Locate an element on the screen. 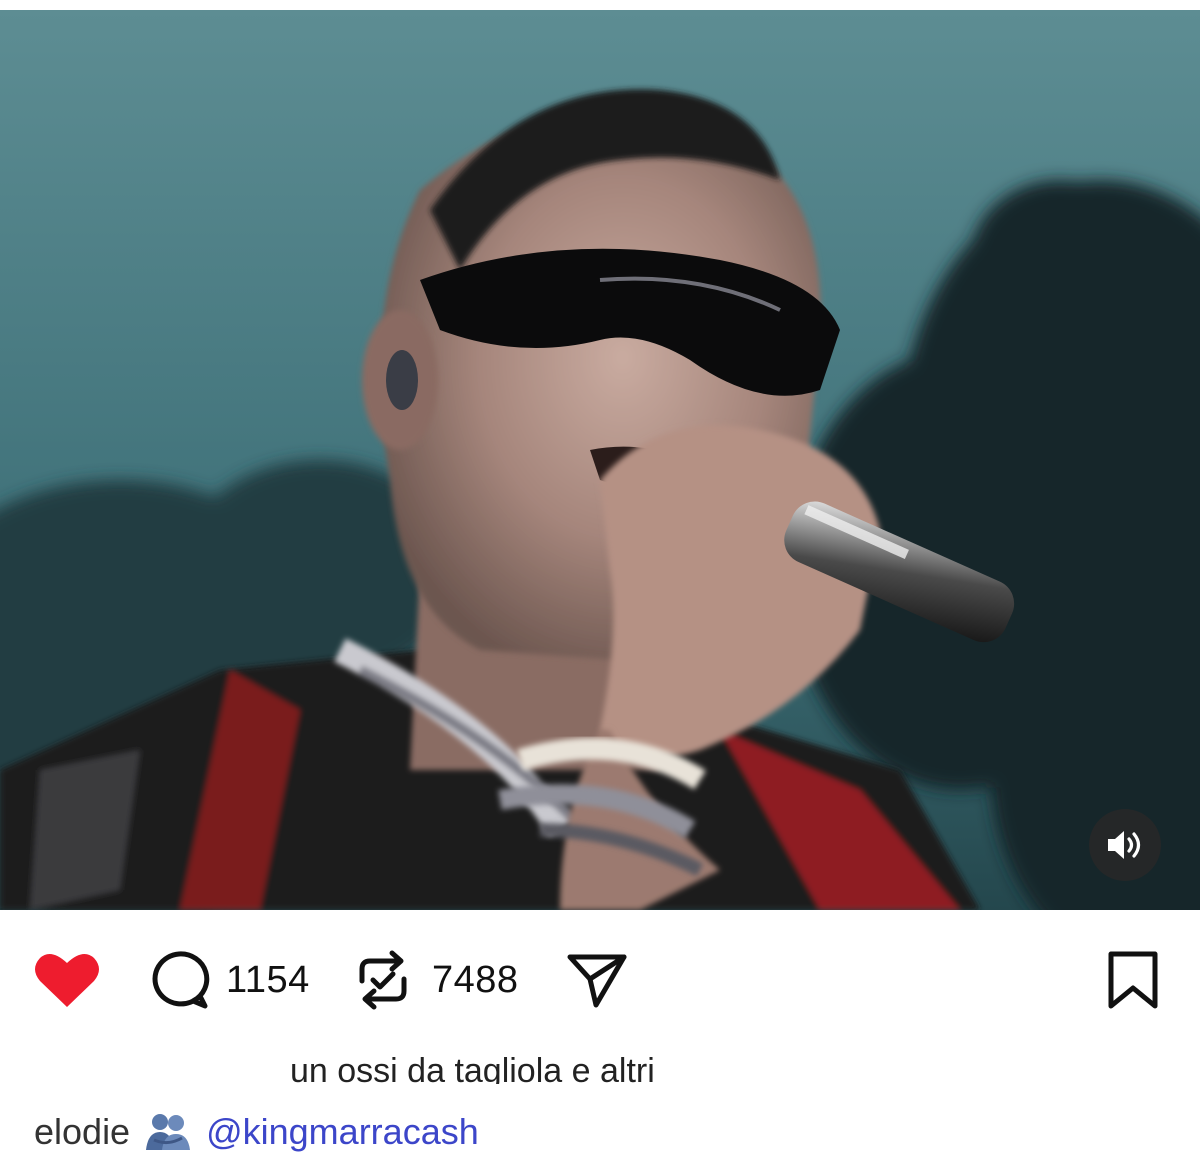 Image resolution: width=1200 pixels, height=1161 pixels. comment-count: 1154 is located at coordinates (268, 979).